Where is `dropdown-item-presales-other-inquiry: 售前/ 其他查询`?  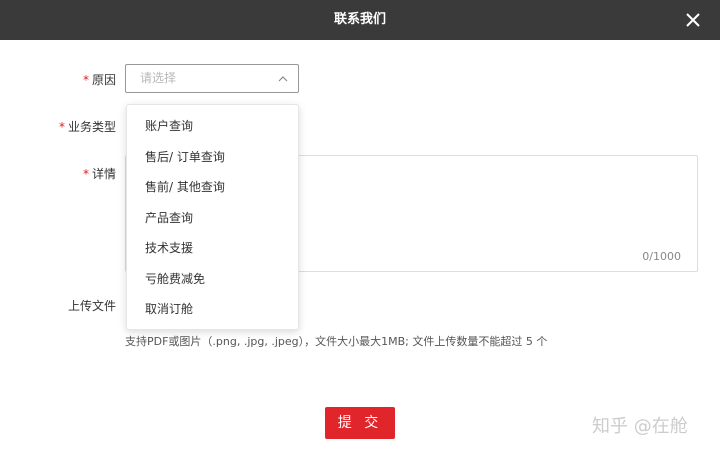 dropdown-item-presales-other-inquiry: 售前/ 其他查询 is located at coordinates (212, 187).